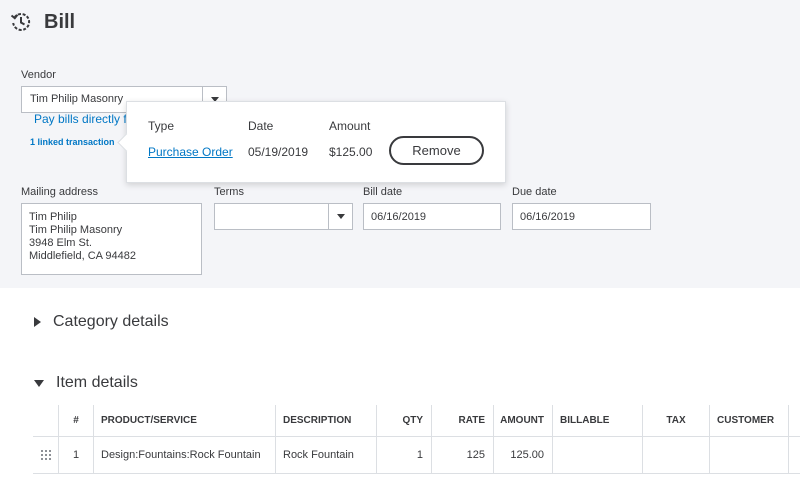  I want to click on category-details-toggle: Category details, so click(101, 322).